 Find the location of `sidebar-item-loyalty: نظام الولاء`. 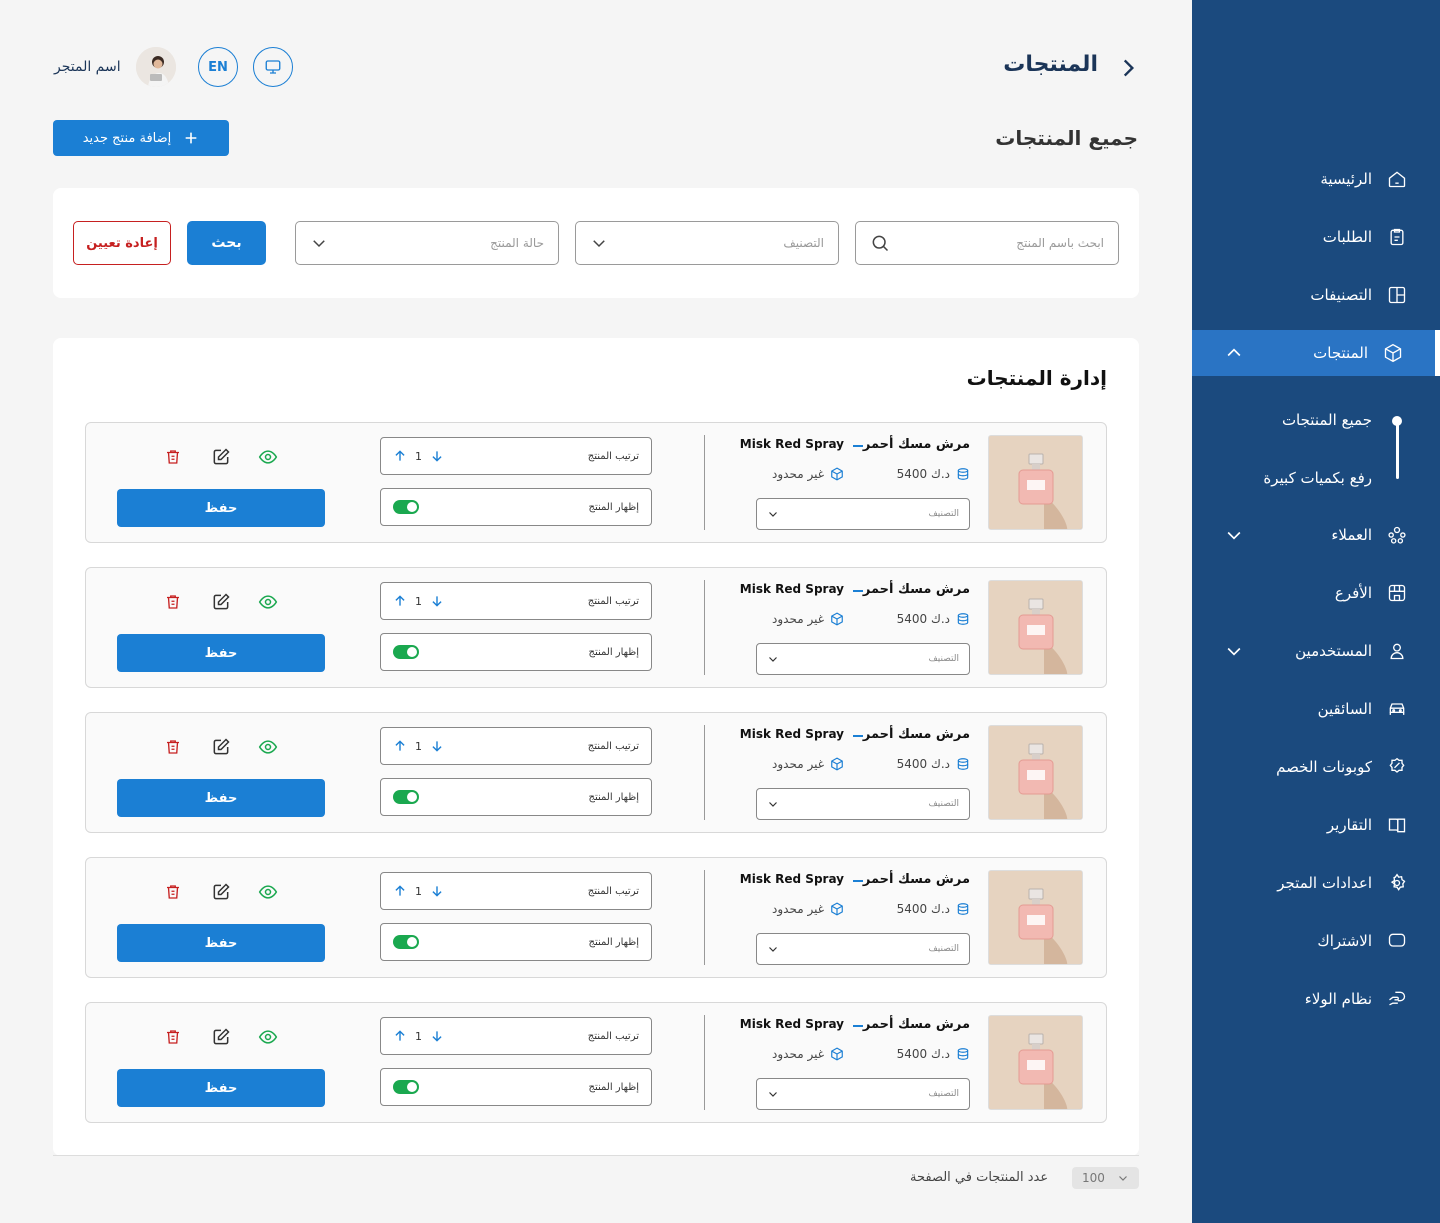

sidebar-item-loyalty: نظام الولاء is located at coordinates (1316, 999).